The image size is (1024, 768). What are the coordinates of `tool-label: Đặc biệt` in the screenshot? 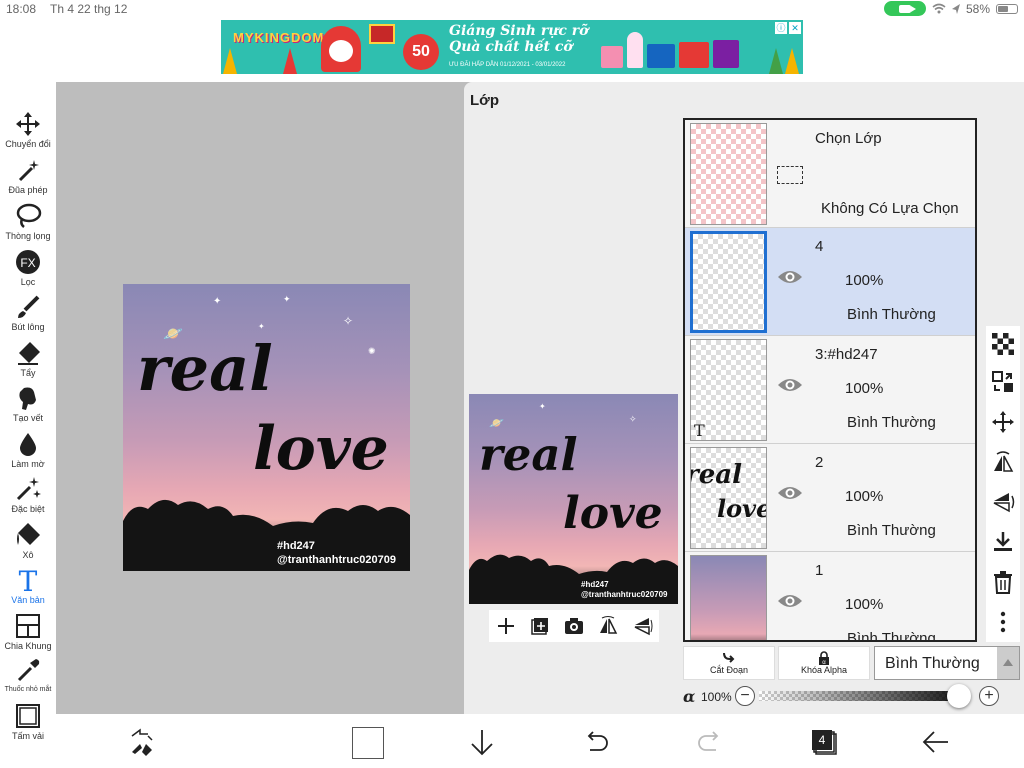 It's located at (28, 509).